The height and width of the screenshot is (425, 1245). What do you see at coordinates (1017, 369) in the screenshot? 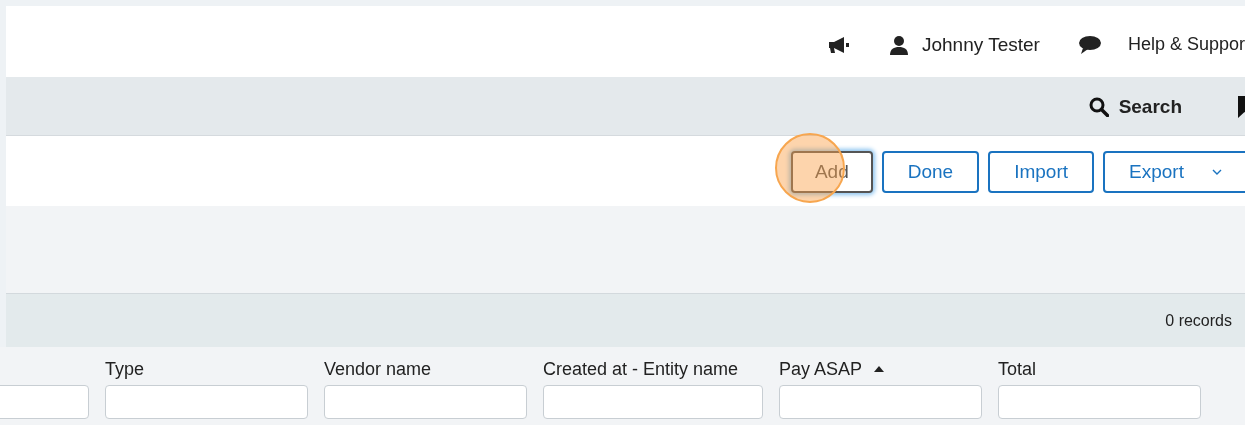
I see `column-header: Total` at bounding box center [1017, 369].